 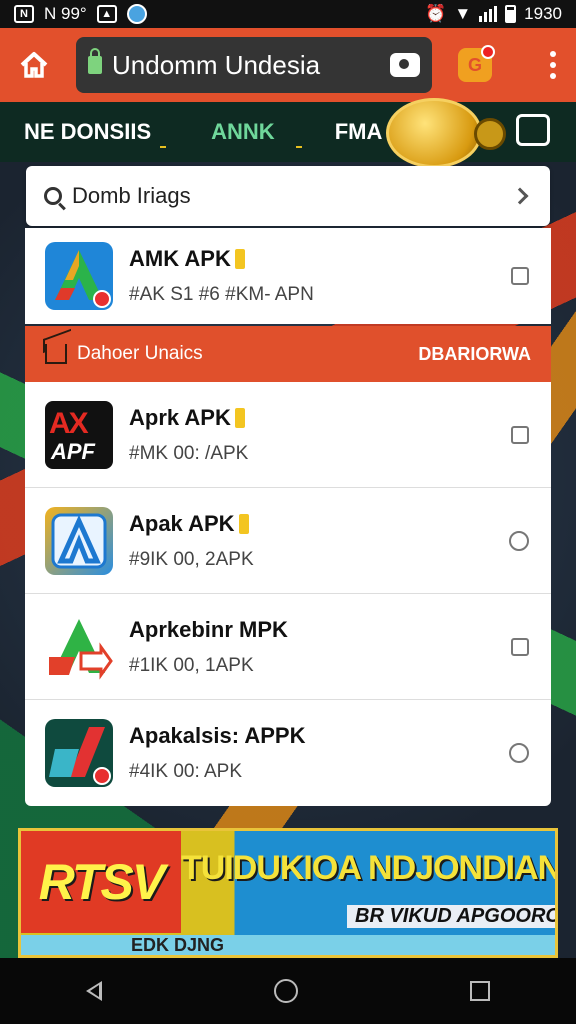 What do you see at coordinates (180, 258) in the screenshot?
I see `app-name: AMK APK` at bounding box center [180, 258].